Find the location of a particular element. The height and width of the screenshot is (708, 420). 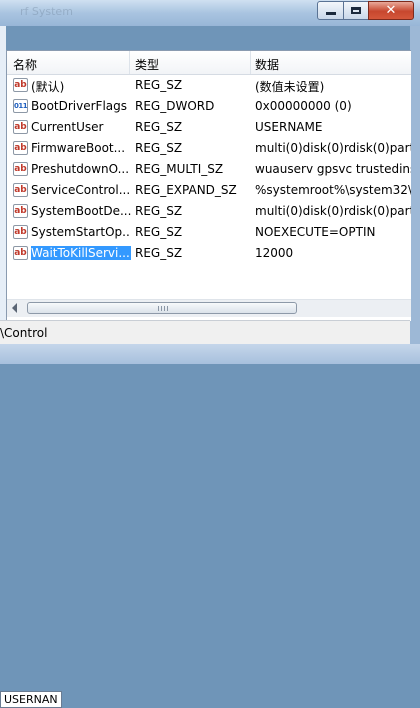

maximize-button is located at coordinates (356, 10).